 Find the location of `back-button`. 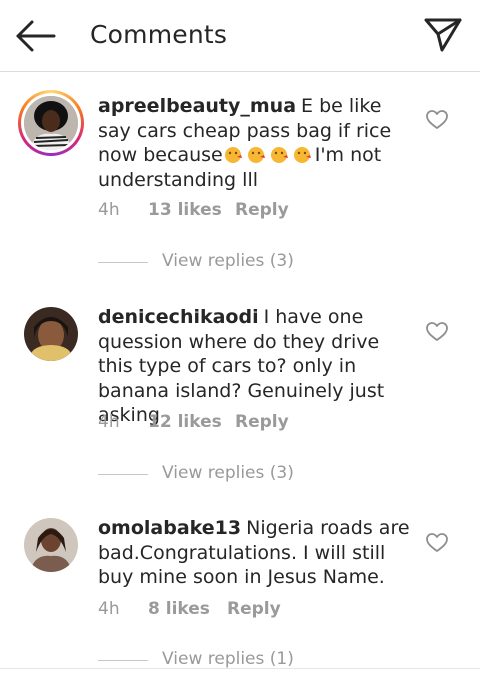

back-button is located at coordinates (36, 36).